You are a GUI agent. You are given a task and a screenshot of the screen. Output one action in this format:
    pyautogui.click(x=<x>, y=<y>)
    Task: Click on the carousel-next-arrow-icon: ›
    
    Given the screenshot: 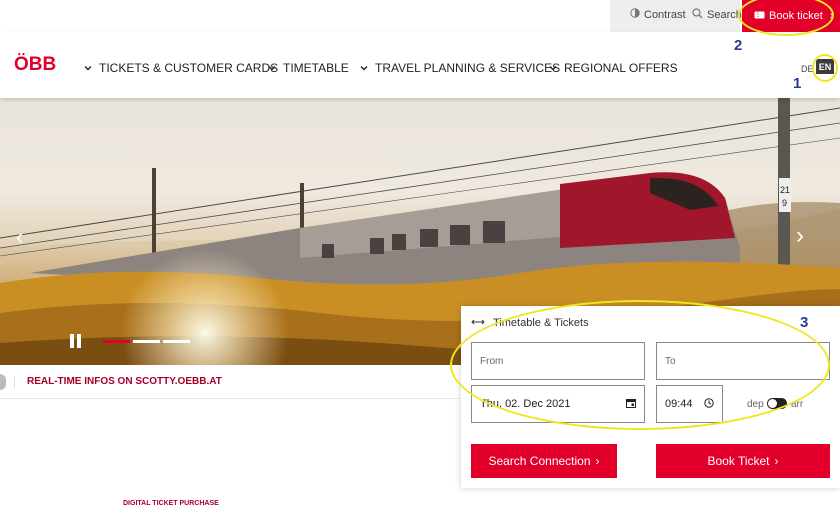 What is the action you would take?
    pyautogui.click(x=800, y=236)
    